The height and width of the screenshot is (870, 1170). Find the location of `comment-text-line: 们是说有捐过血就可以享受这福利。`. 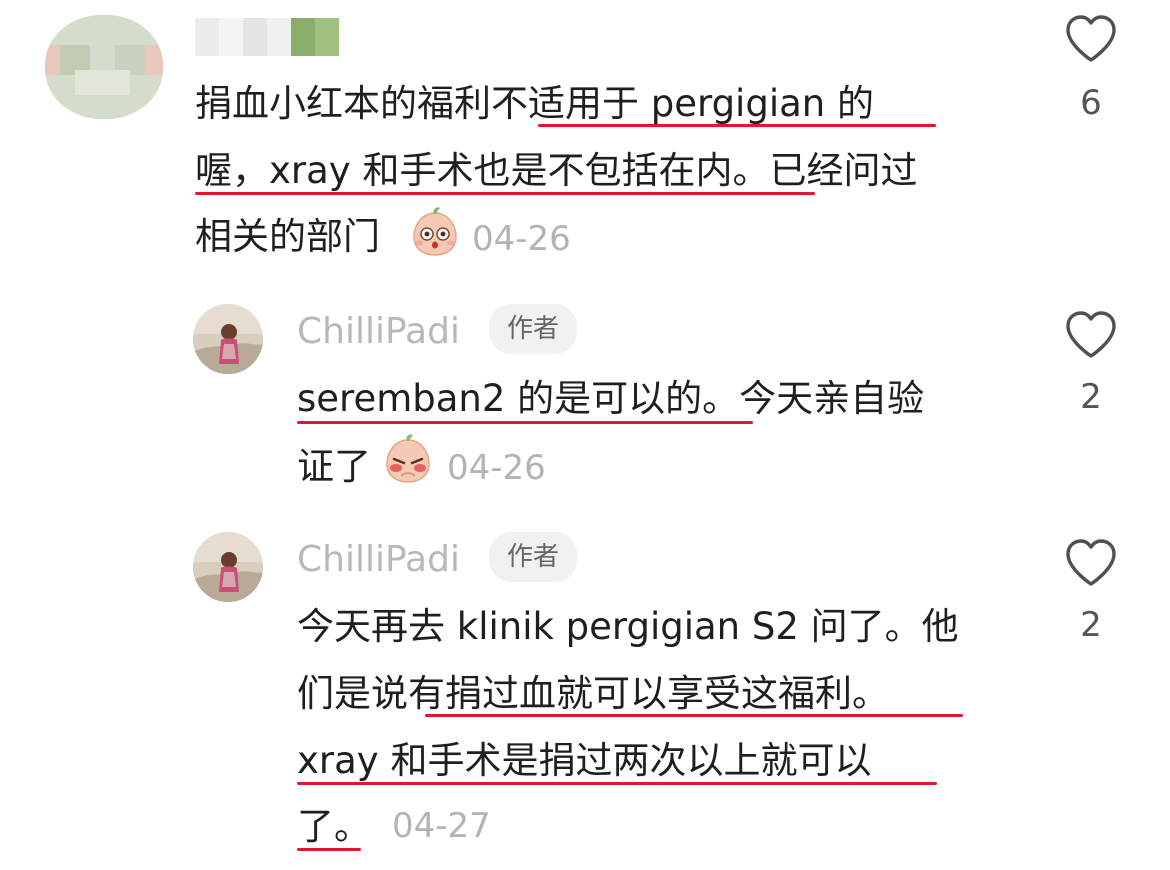

comment-text-line: 们是说有捐过血就可以享受这福利。 is located at coordinates (593, 693).